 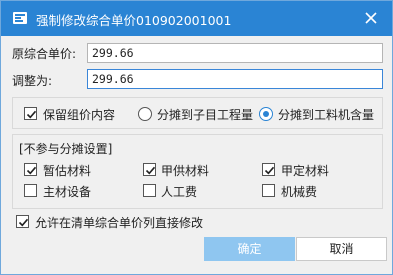 What do you see at coordinates (66, 149) in the screenshot?
I see `exclude-group-title: [不参与分摊设置]` at bounding box center [66, 149].